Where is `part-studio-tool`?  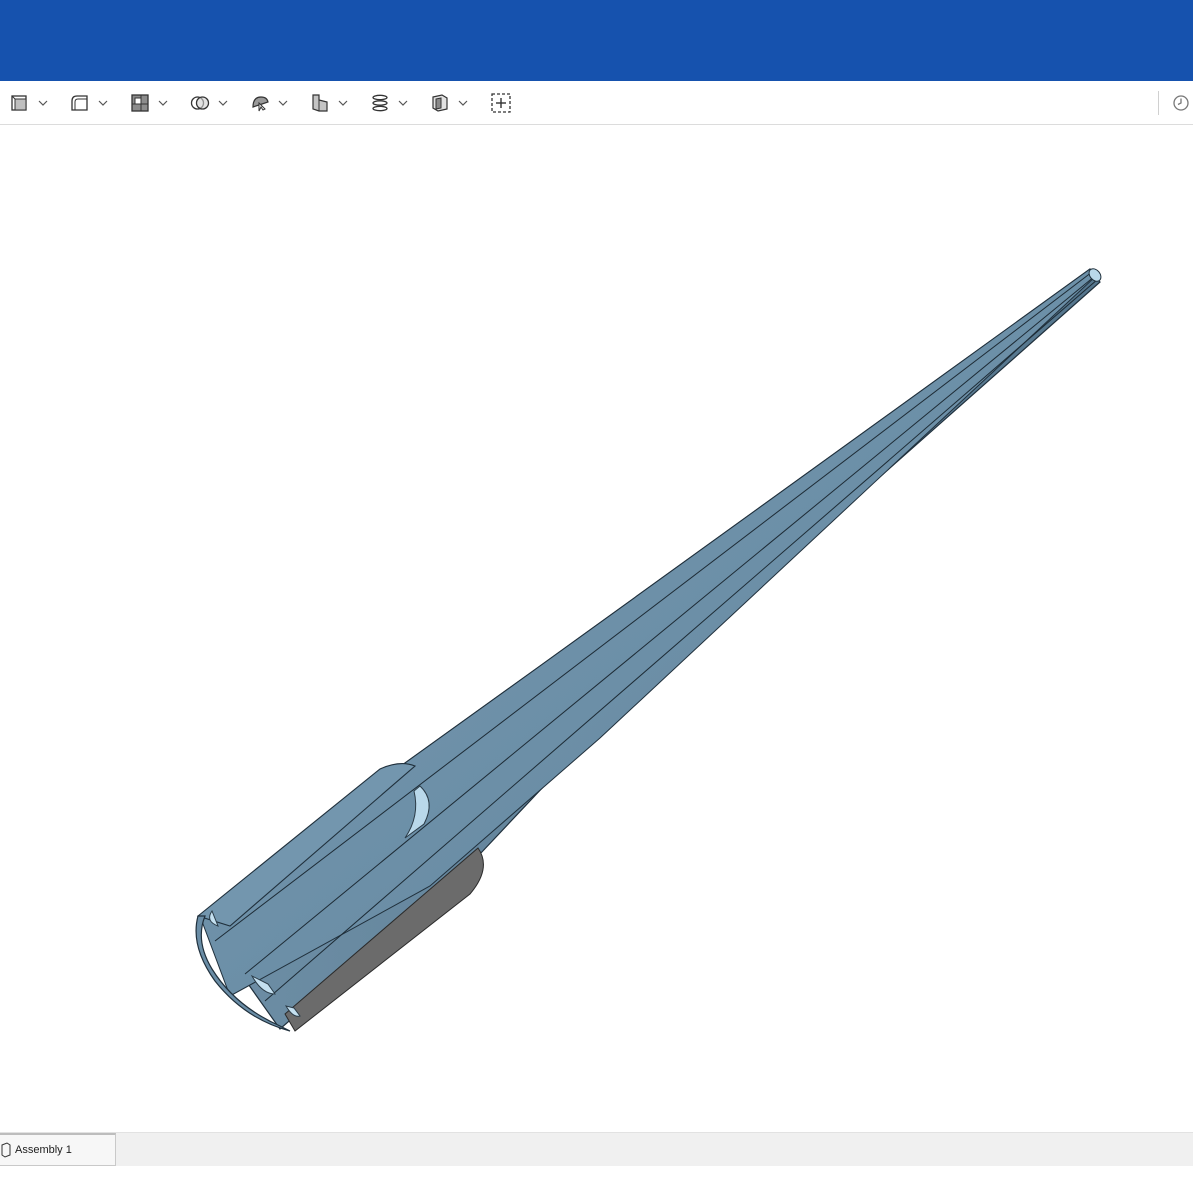
part-studio-tool is located at coordinates (449, 103).